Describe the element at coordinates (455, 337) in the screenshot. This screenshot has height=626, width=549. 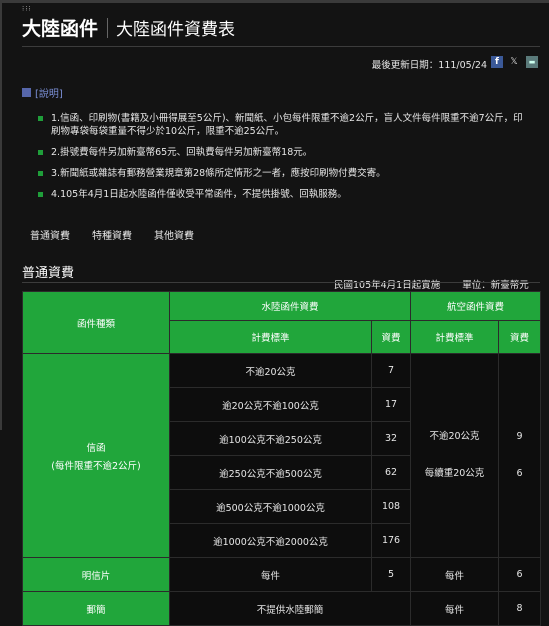
I see `header-air-standard: 計費標準` at that location.